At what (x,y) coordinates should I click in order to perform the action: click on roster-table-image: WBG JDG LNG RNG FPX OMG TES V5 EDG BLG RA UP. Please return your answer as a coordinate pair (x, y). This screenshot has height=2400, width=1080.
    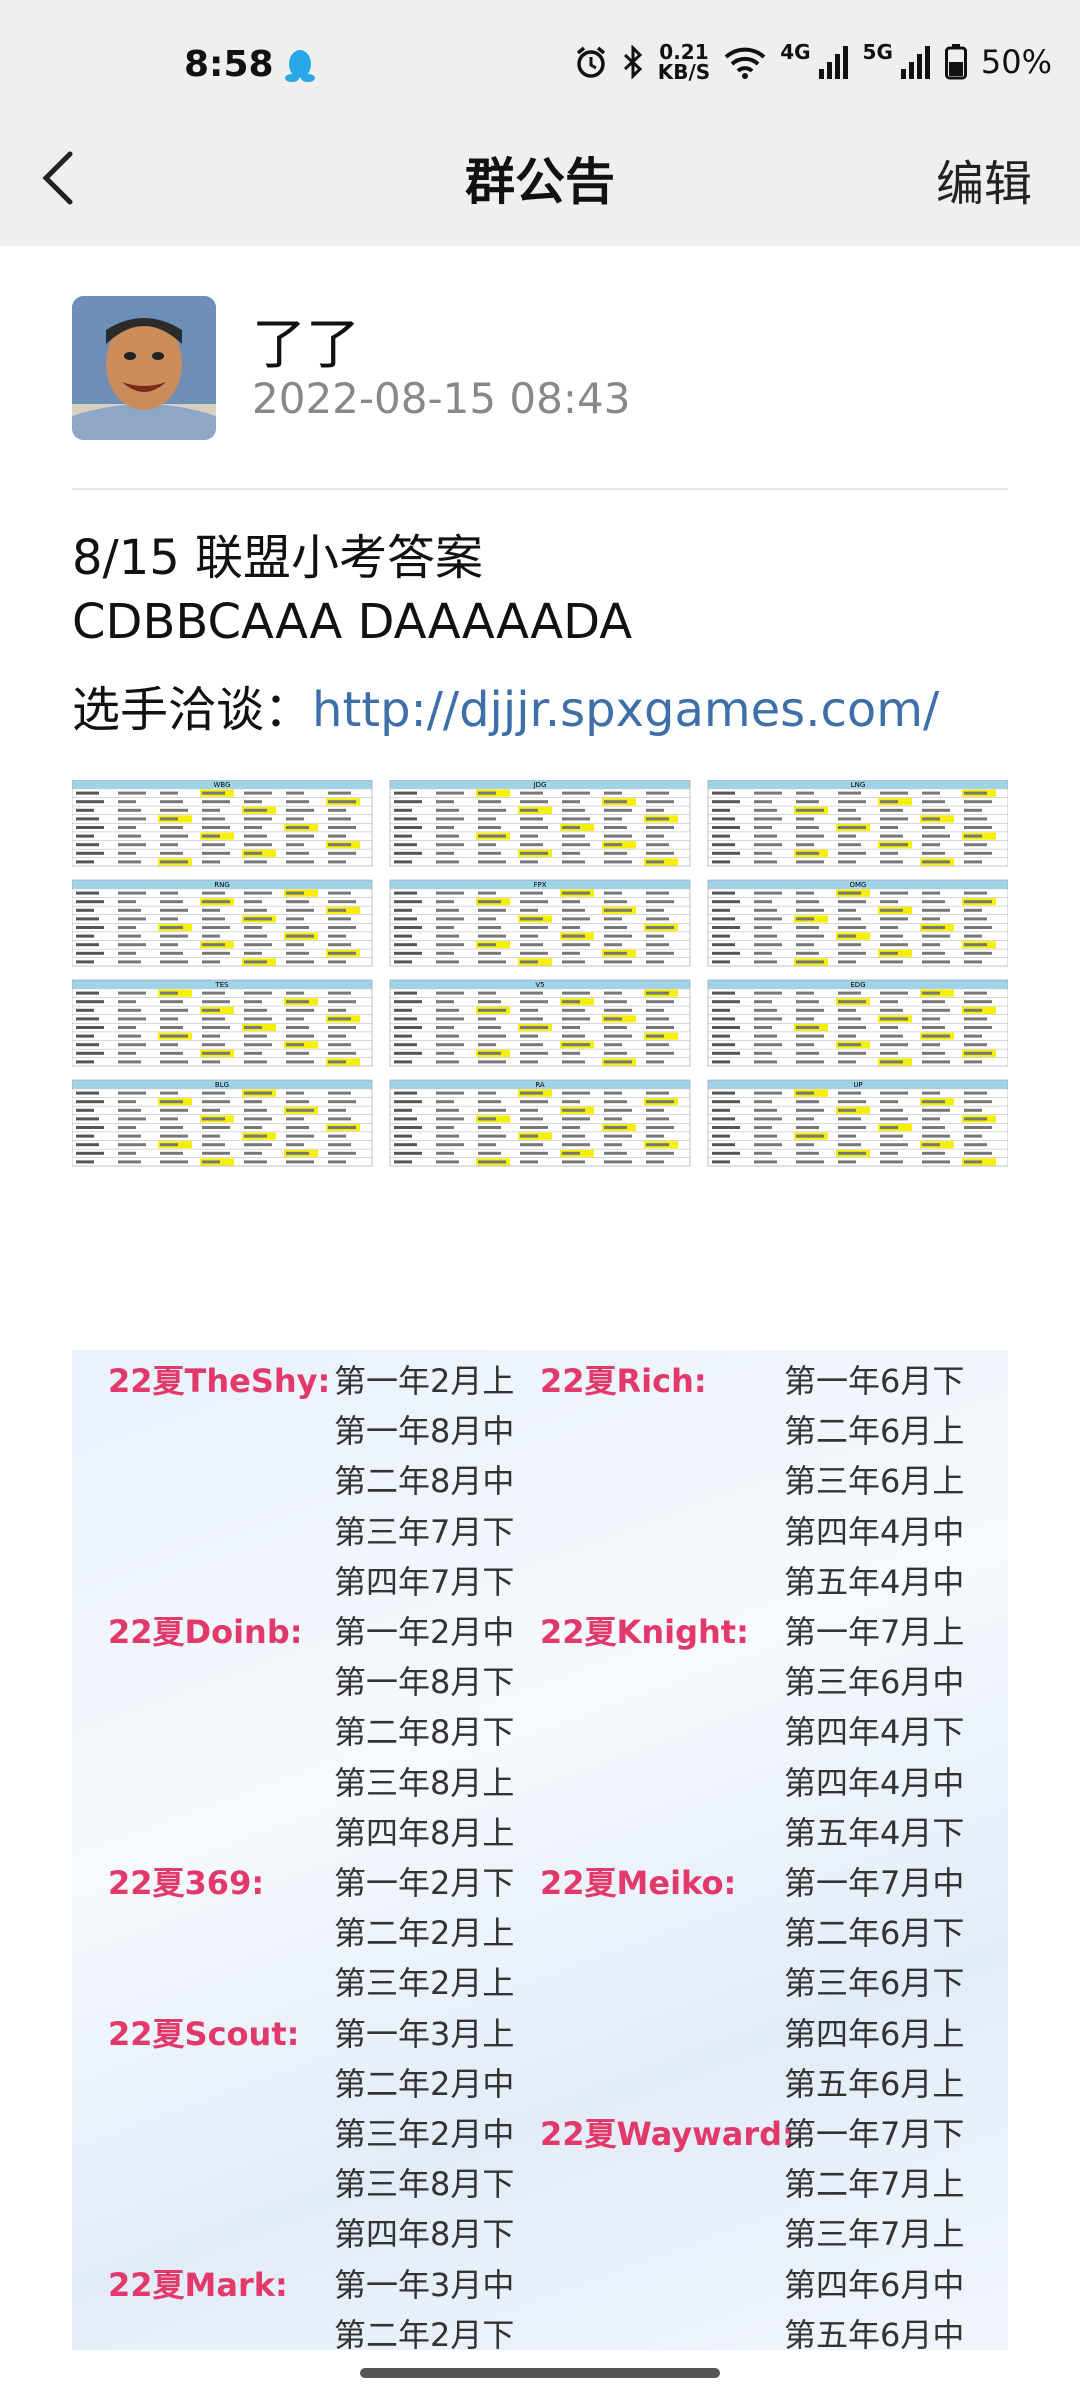
    Looking at the image, I should click on (540, 983).